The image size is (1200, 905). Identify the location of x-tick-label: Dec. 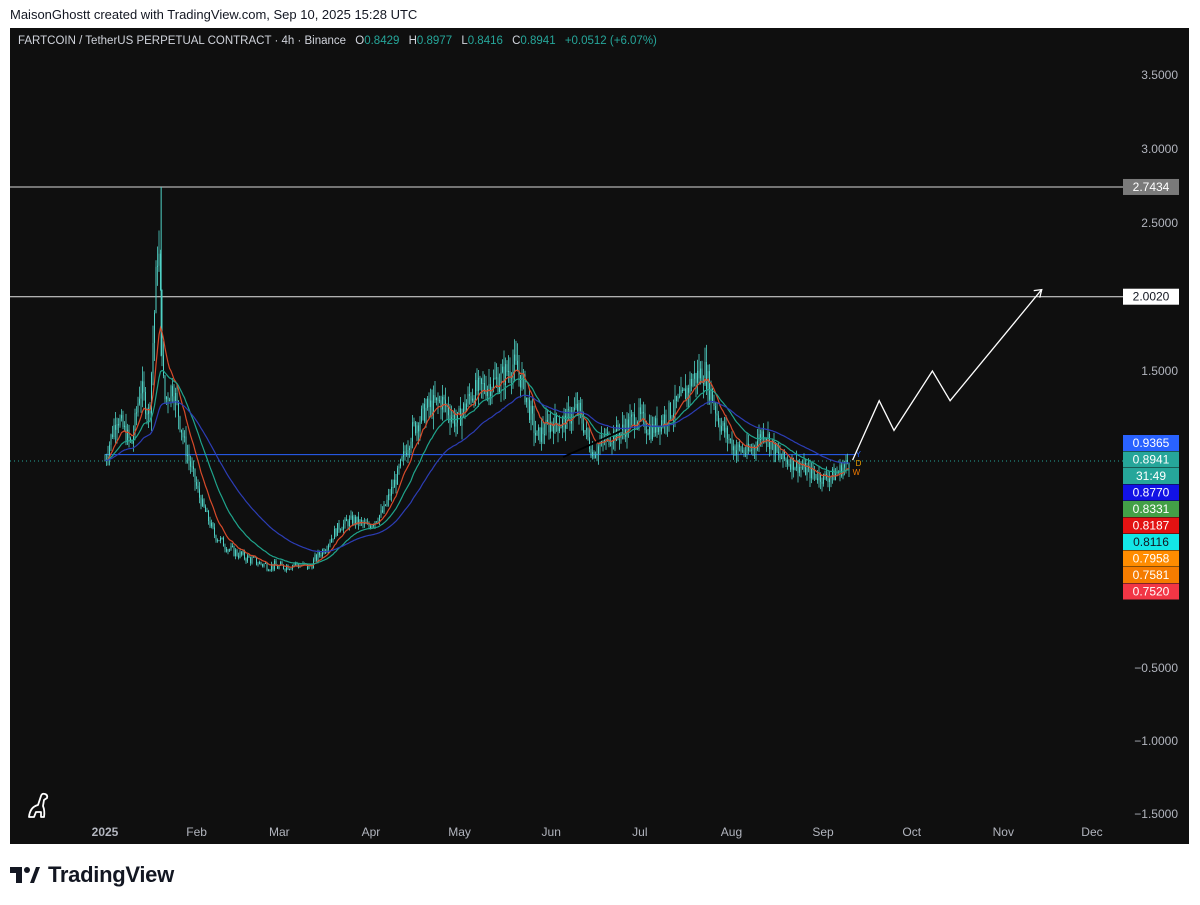
(1091, 832).